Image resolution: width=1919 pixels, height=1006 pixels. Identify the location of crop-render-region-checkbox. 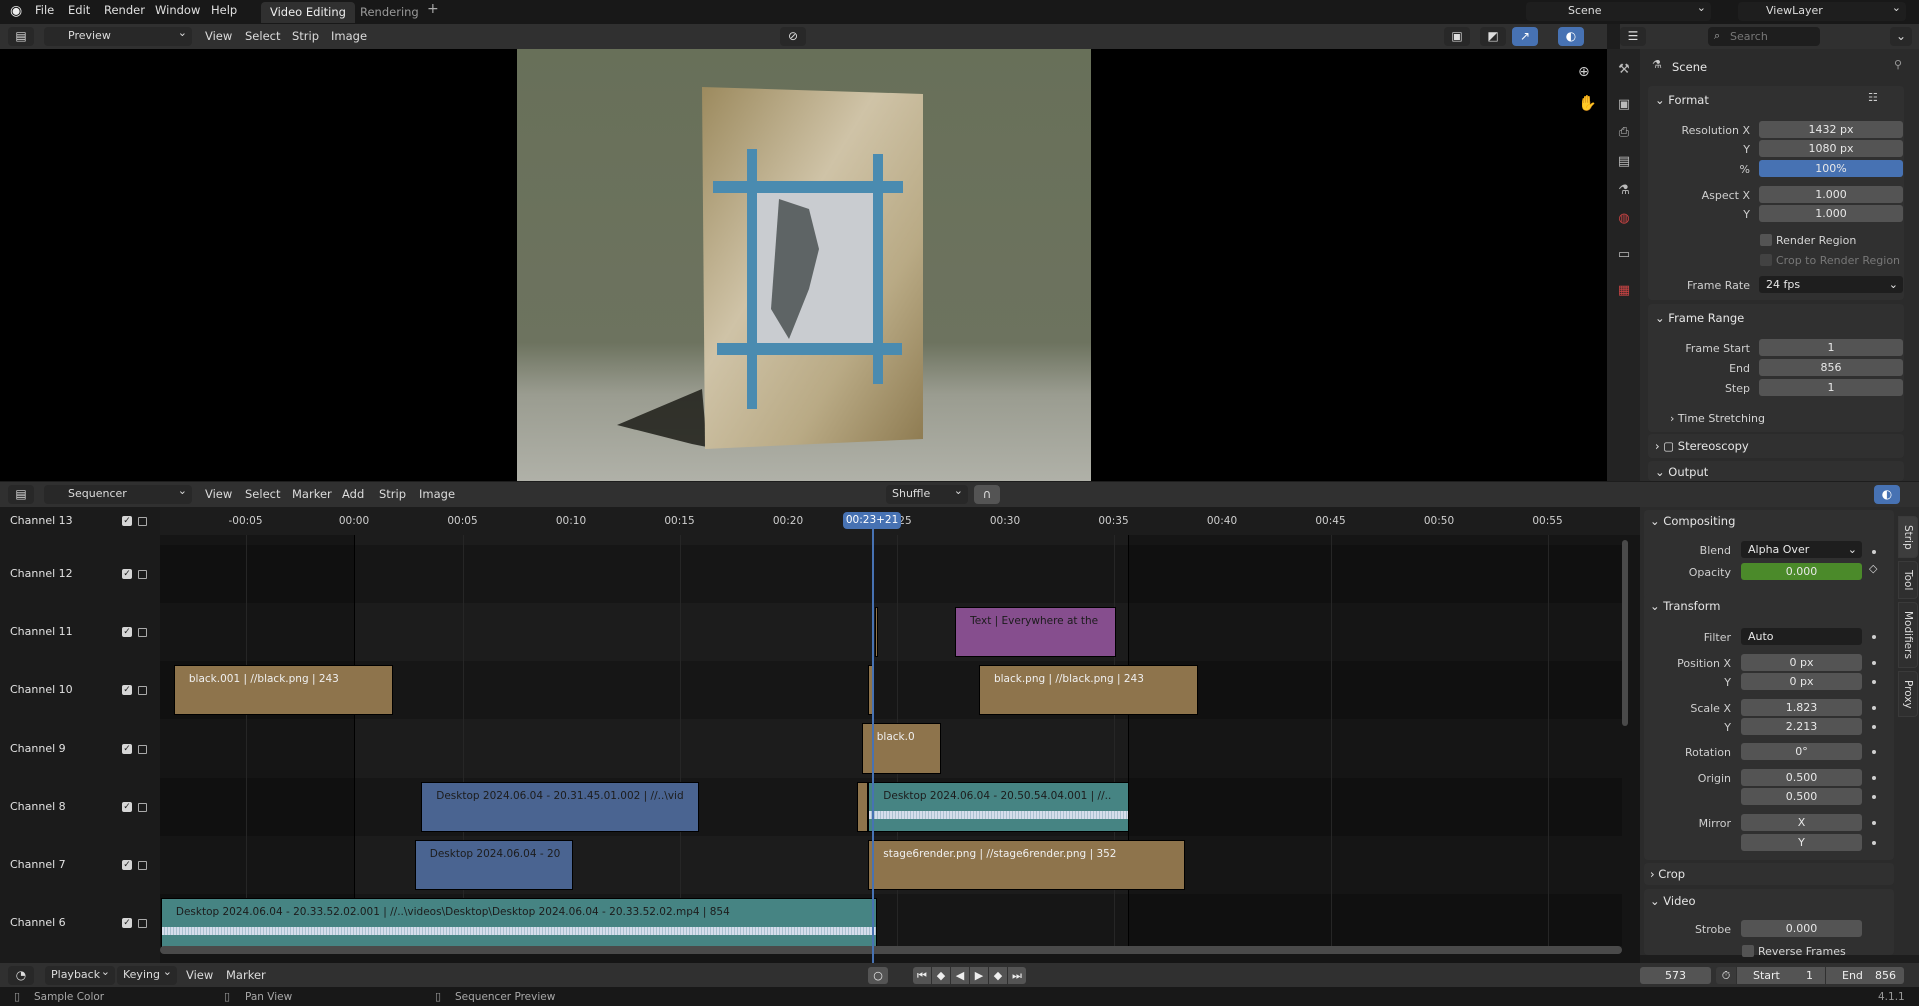
(1766, 260).